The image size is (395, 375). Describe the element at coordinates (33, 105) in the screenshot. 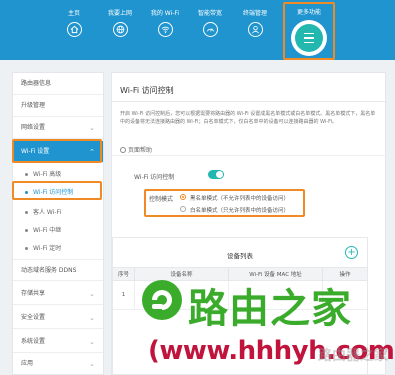

I see `sidebar-item-label: 升级管理` at that location.